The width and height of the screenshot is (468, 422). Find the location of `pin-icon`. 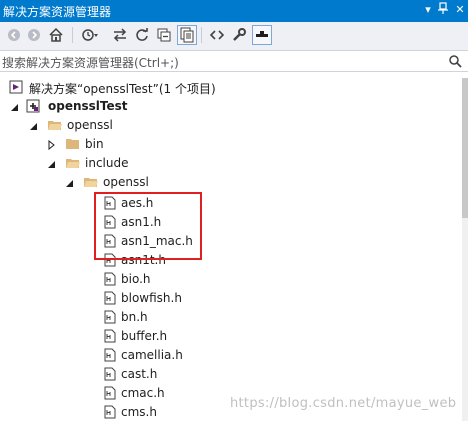

pin-icon is located at coordinates (444, 10).